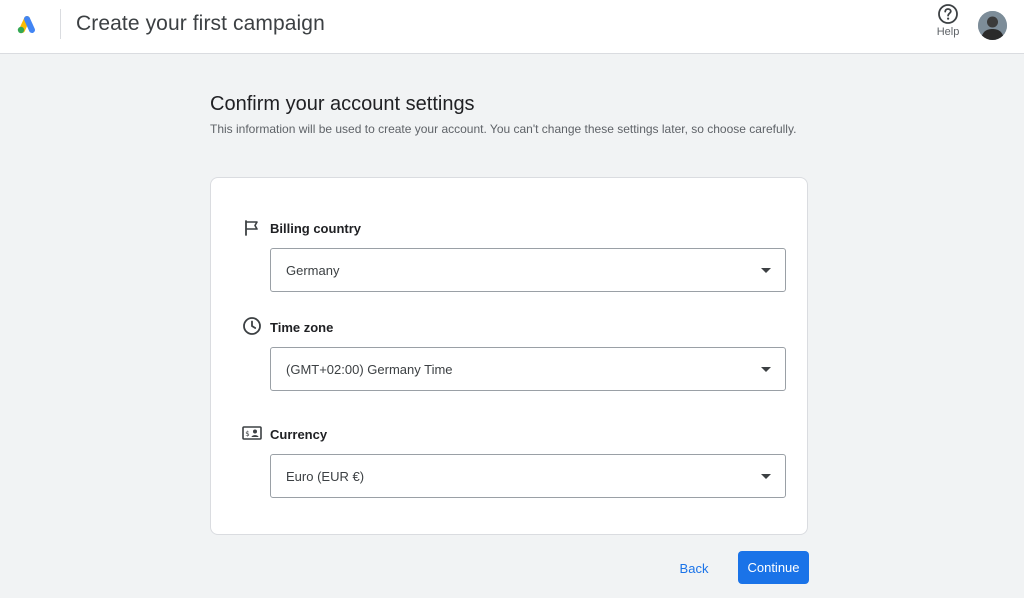 The width and height of the screenshot is (1024, 598). Describe the element at coordinates (342, 104) in the screenshot. I see `section-heading: Confirm your account settings` at that location.